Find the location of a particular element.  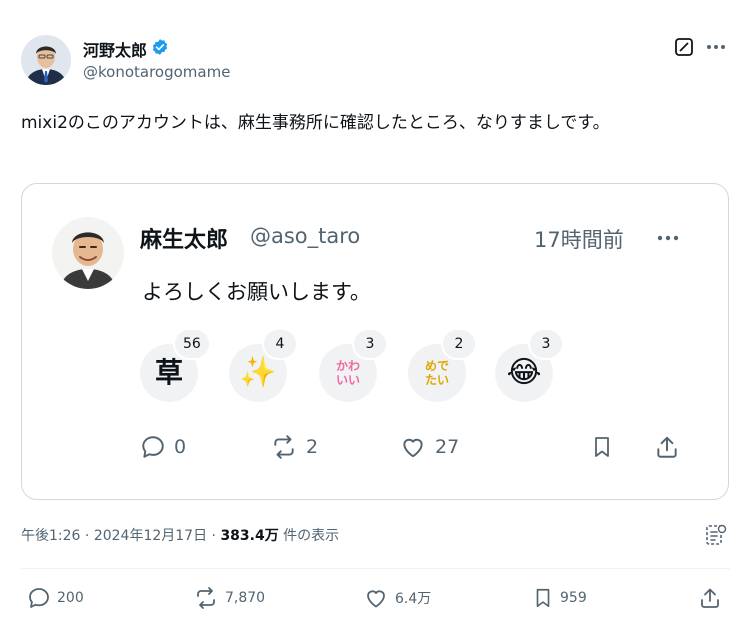

embedded-repost-button: 2 is located at coordinates (294, 447).